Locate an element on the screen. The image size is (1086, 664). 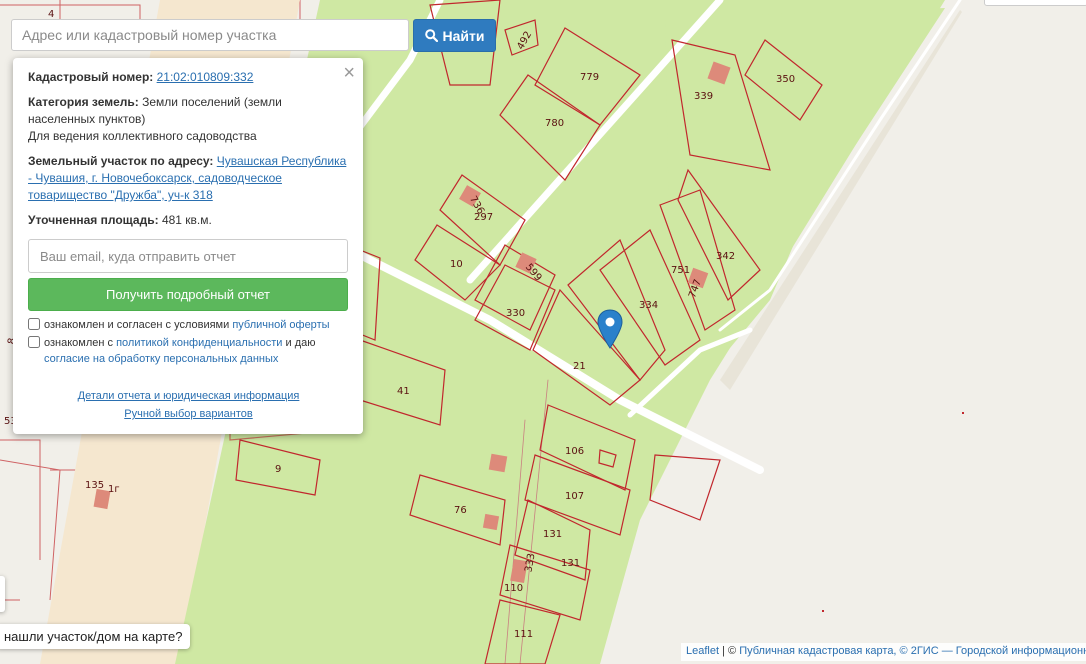
search-button: Найти is located at coordinates (454, 35).